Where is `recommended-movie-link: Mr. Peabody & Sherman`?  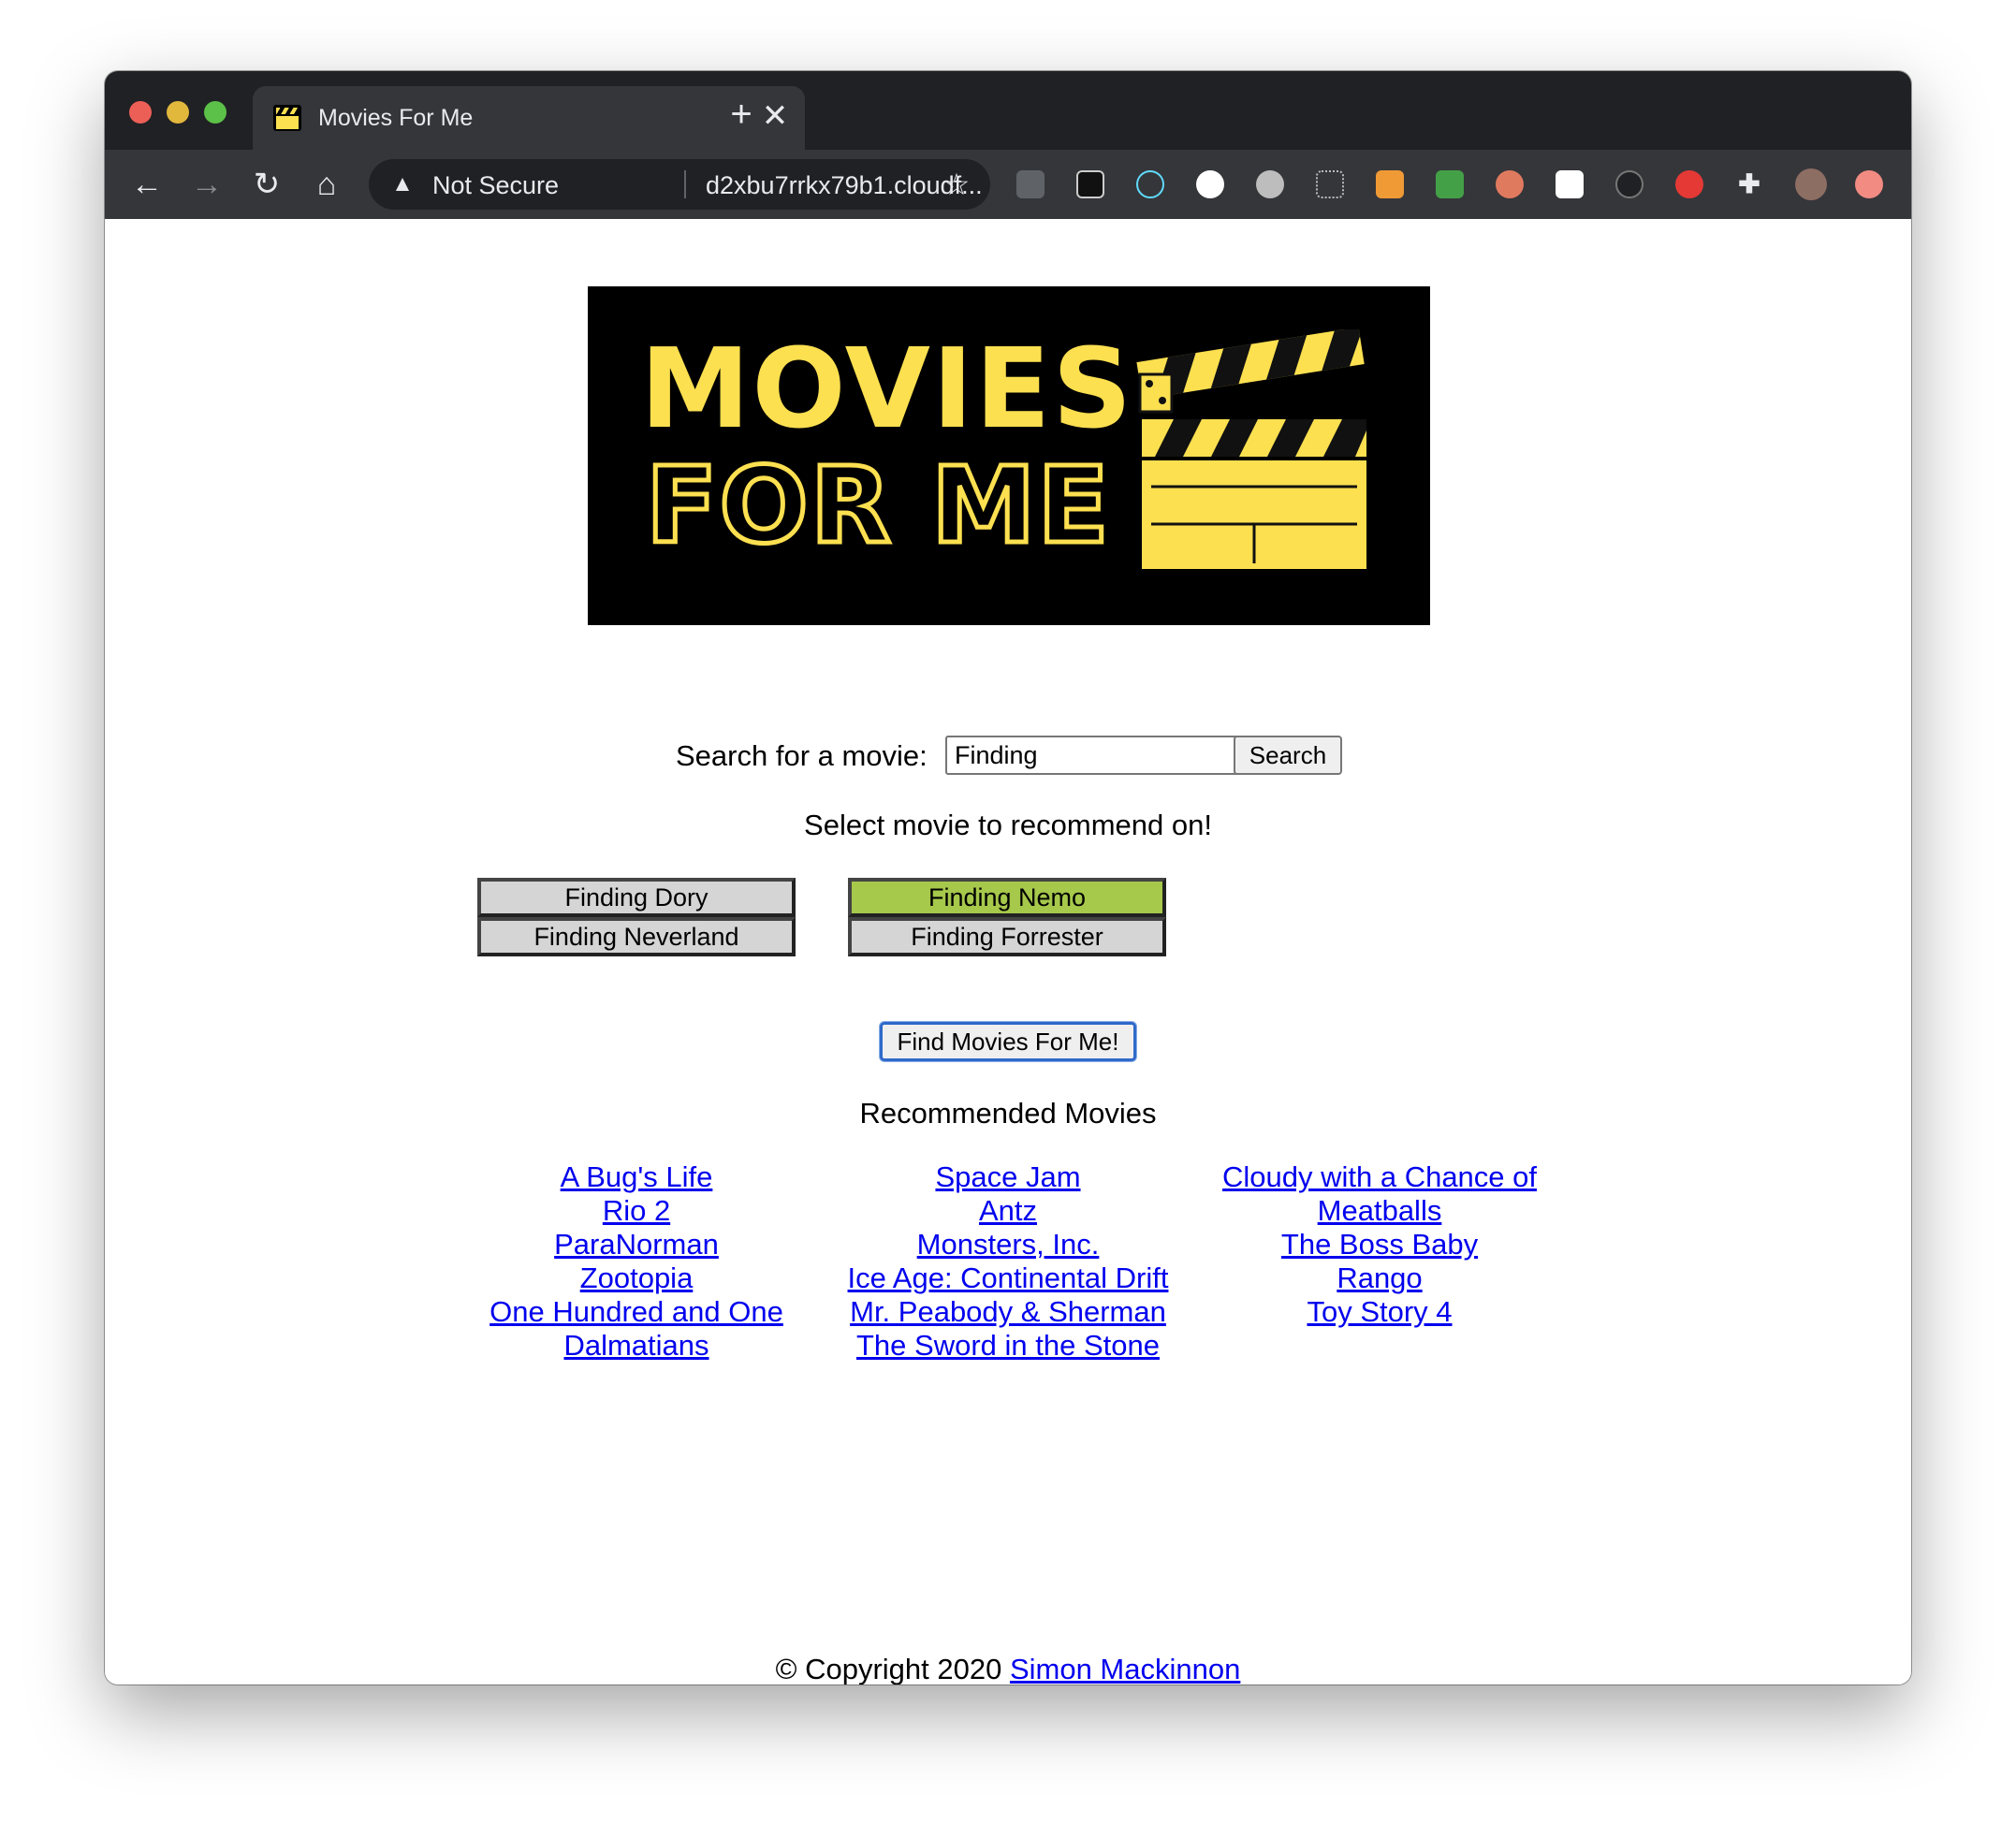 recommended-movie-link: Mr. Peabody & Sherman is located at coordinates (1008, 1312).